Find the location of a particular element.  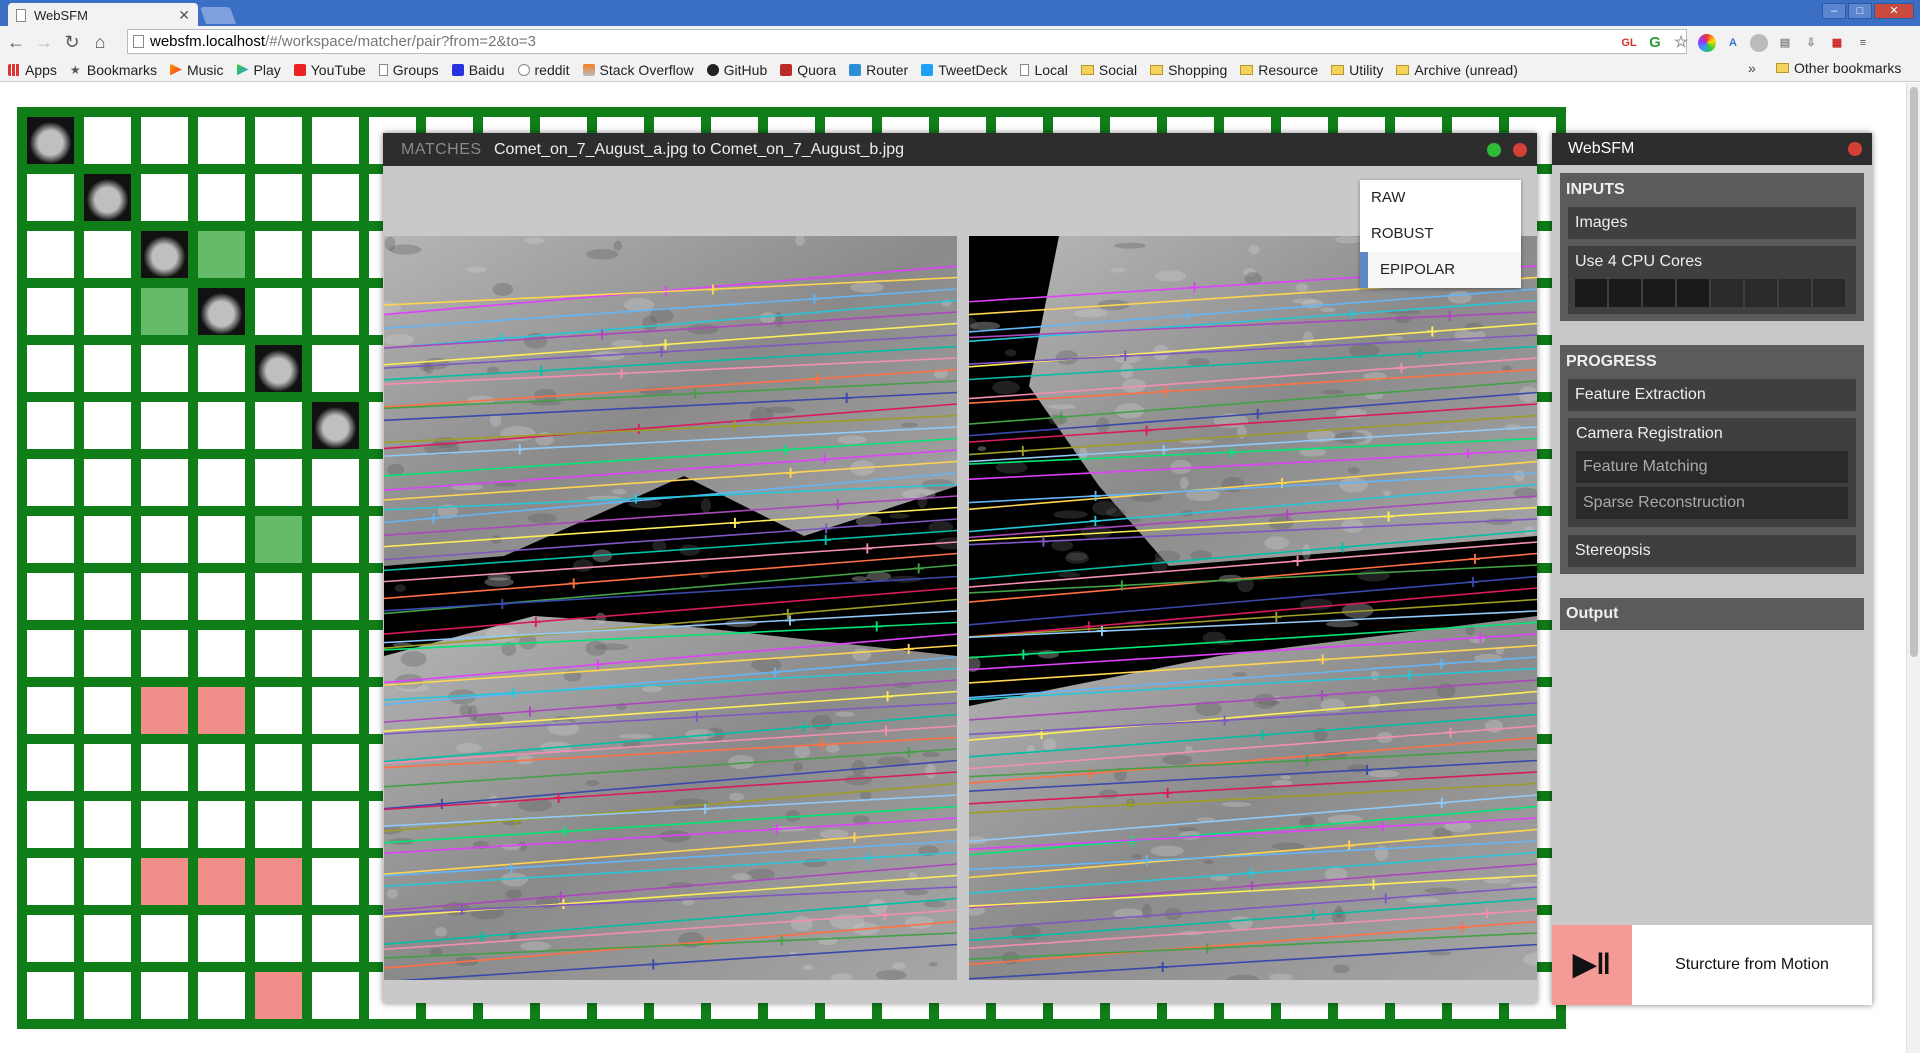

bookmark-star-icon: ☆ is located at coordinates (1681, 43).